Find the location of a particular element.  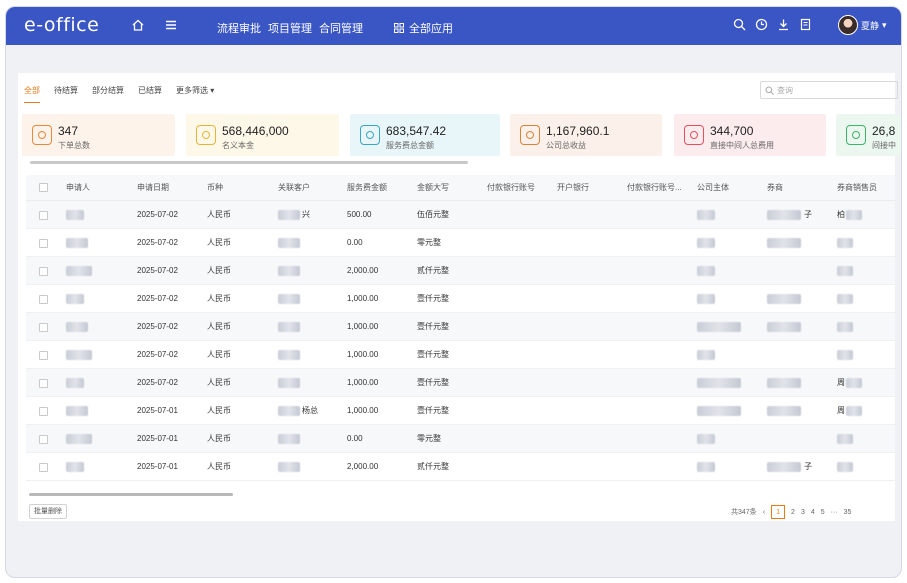

column-header: 券商 is located at coordinates (775, 188).